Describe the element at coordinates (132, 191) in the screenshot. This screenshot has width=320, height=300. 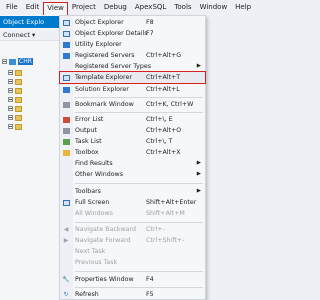
I see `menu-item-toolbars: Toolbars ▶` at that location.